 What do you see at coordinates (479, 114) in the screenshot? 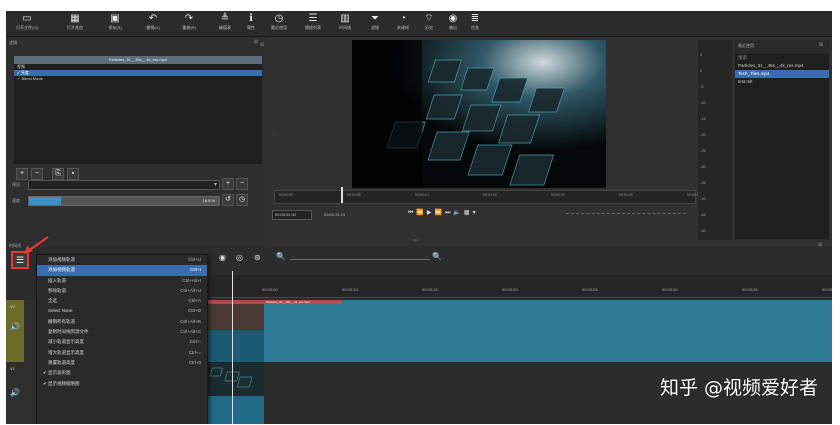
I see `video-preview` at bounding box center [479, 114].